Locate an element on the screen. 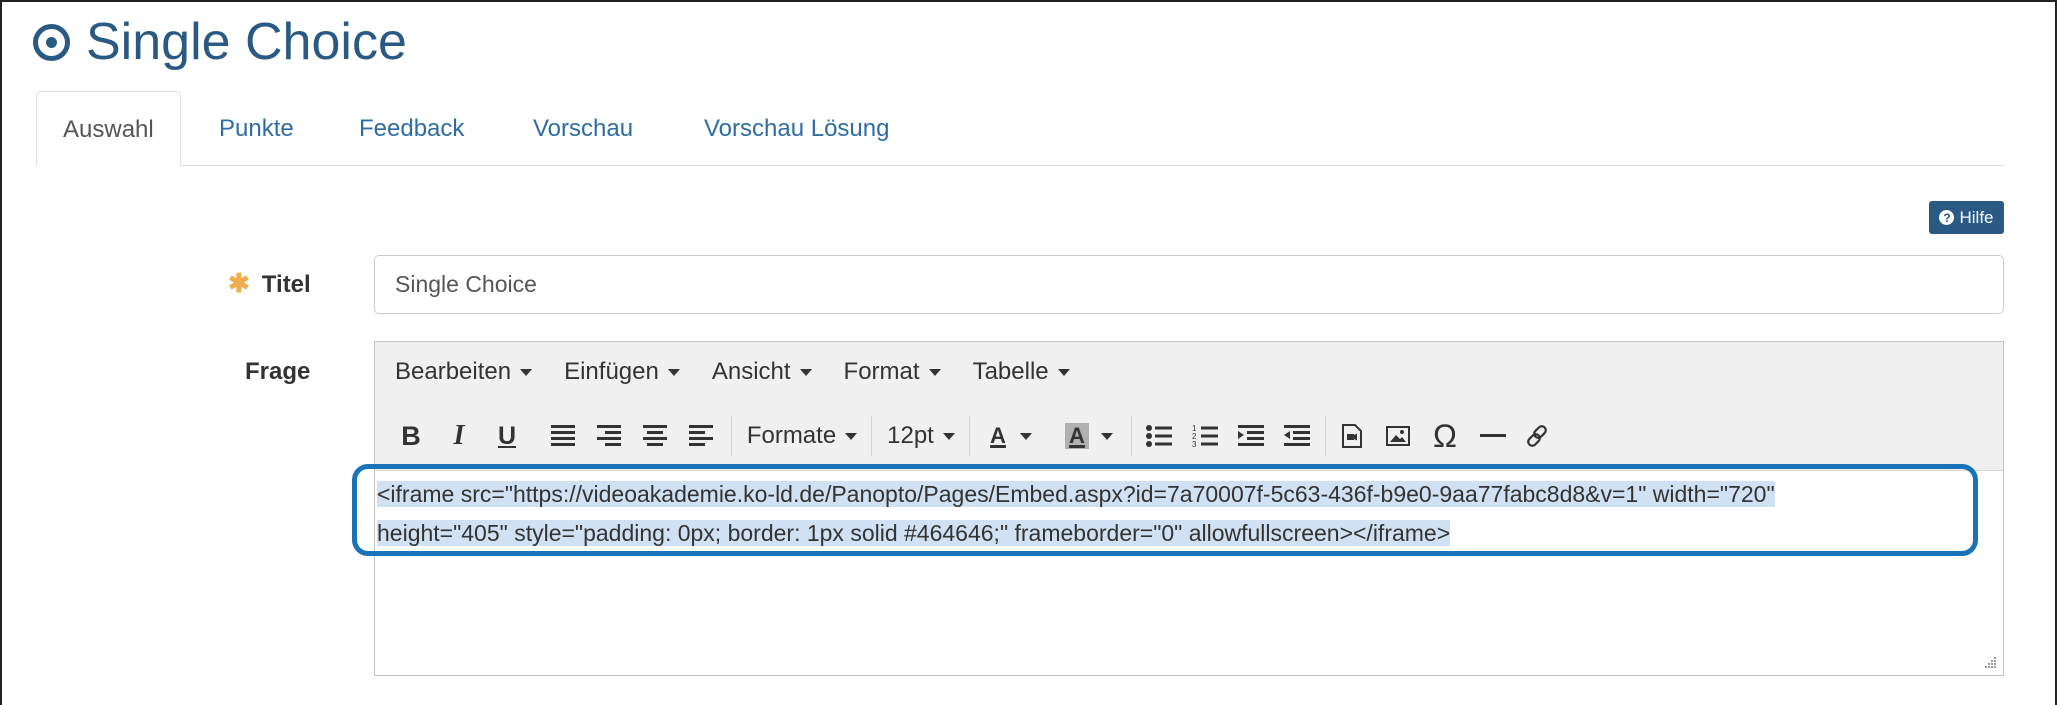 The image size is (2061, 705). insert-link-button is located at coordinates (1537, 436).